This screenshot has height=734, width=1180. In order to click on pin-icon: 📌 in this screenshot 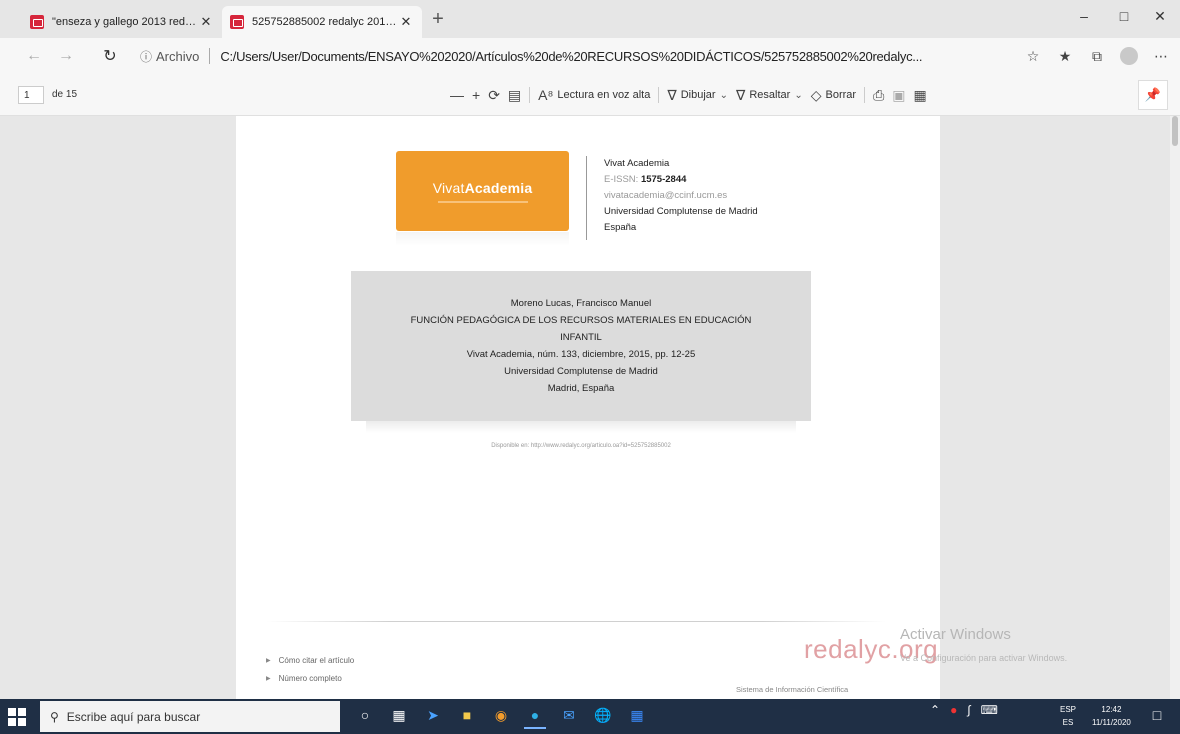, I will do `click(1153, 94)`.